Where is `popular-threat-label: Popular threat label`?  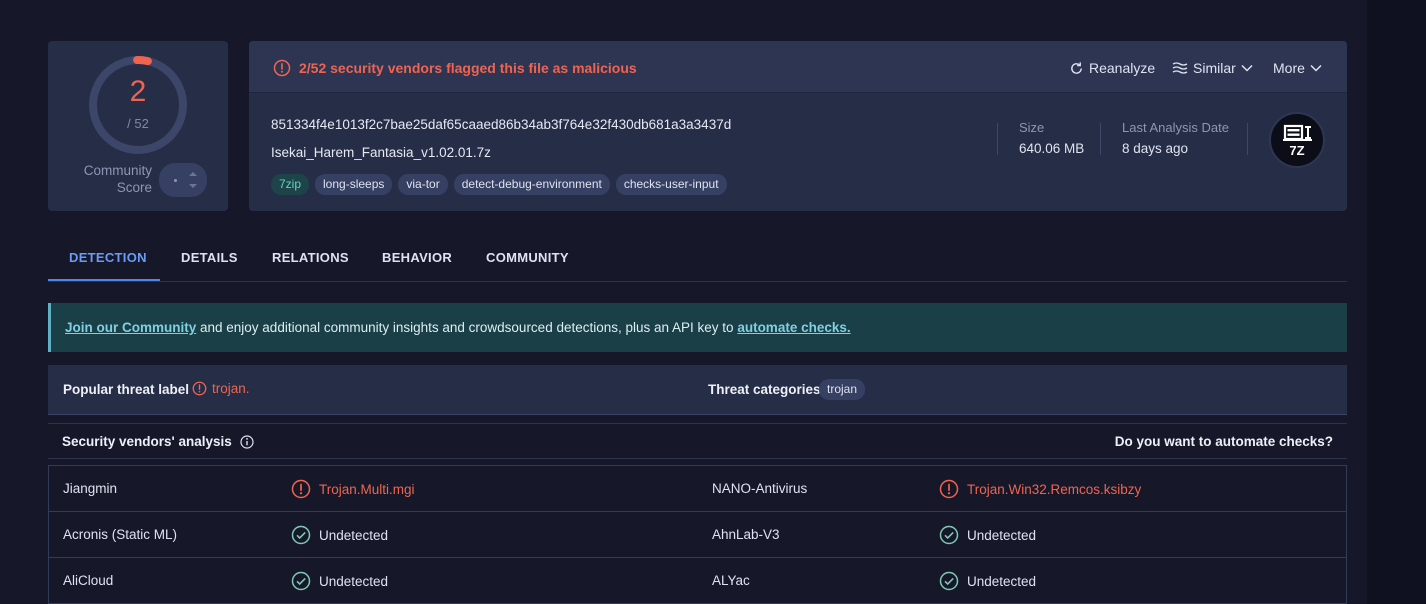 popular-threat-label: Popular threat label is located at coordinates (126, 389).